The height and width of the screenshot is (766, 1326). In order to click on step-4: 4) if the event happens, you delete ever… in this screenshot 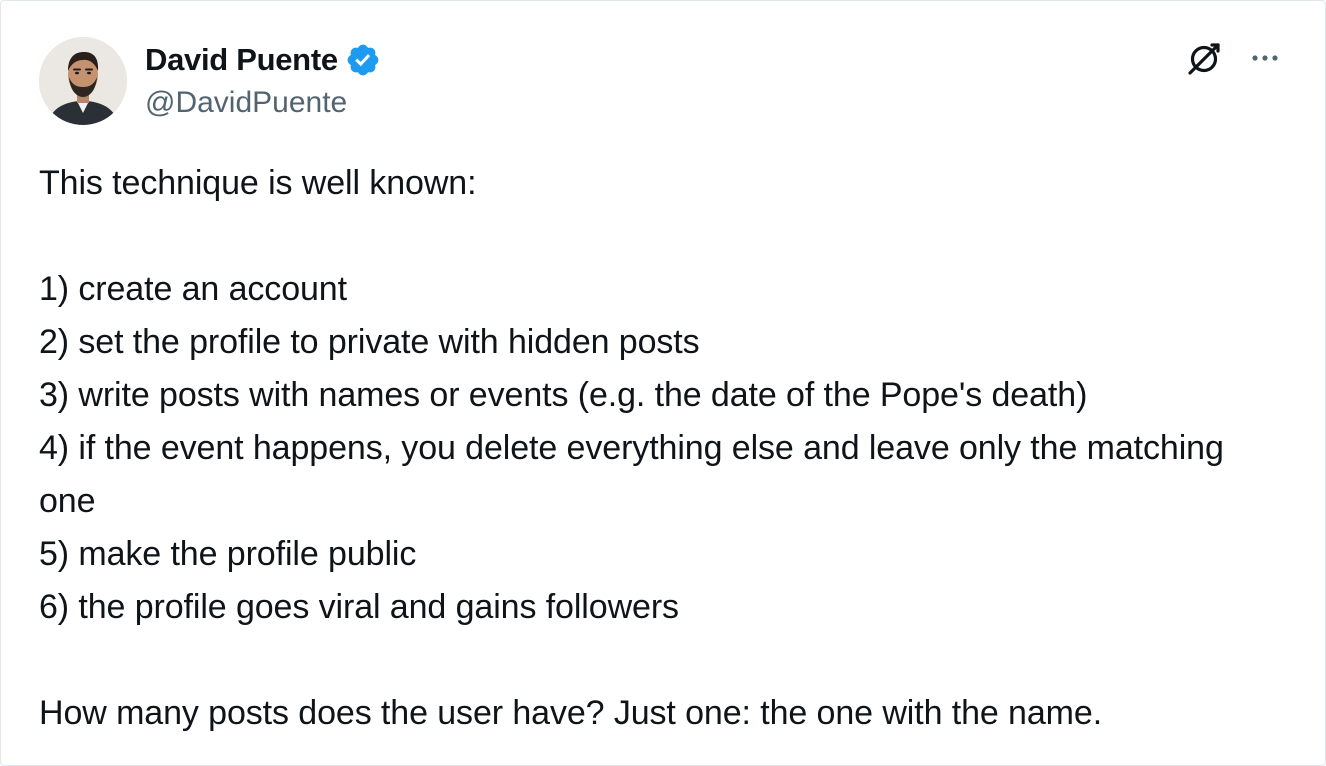, I will do `click(631, 474)`.